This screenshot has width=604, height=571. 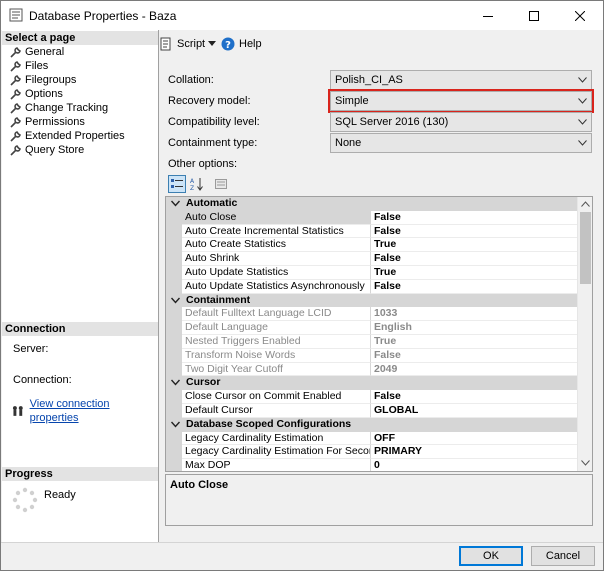 I want to click on script-label: Script, so click(x=191, y=44).